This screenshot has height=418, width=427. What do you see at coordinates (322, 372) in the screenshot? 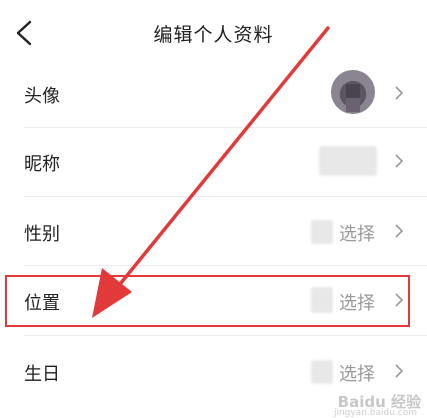
I see `birthday-blurred-value` at bounding box center [322, 372].